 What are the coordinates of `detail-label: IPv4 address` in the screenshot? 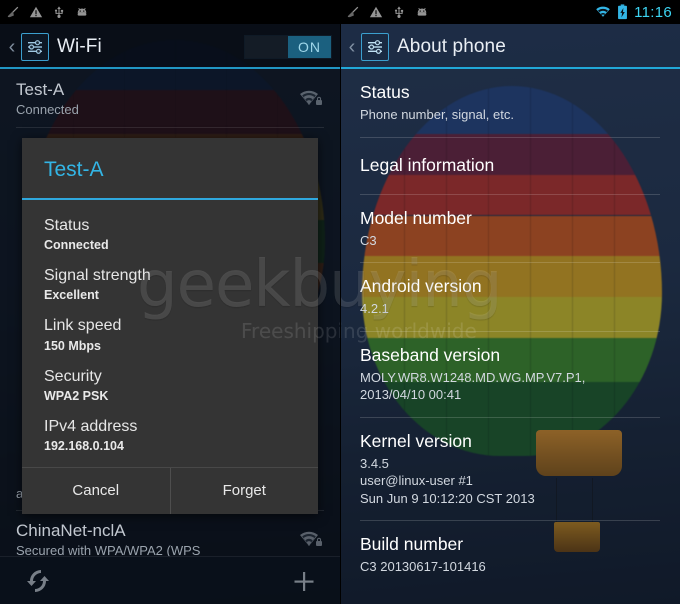 It's located at (91, 426).